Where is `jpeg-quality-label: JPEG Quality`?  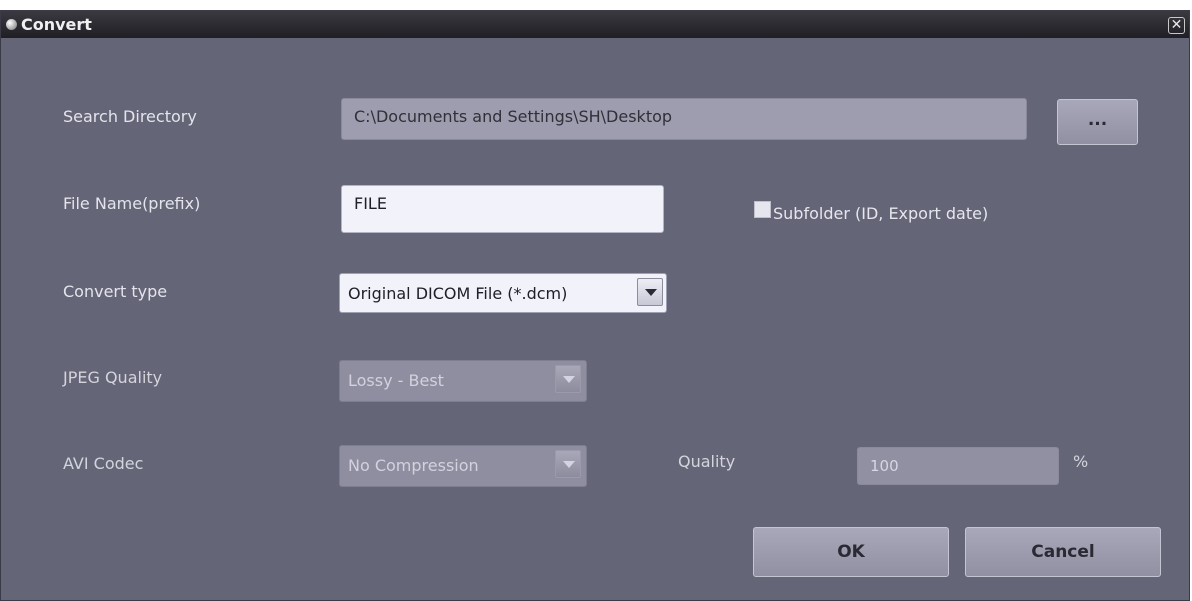 jpeg-quality-label: JPEG Quality is located at coordinates (113, 377).